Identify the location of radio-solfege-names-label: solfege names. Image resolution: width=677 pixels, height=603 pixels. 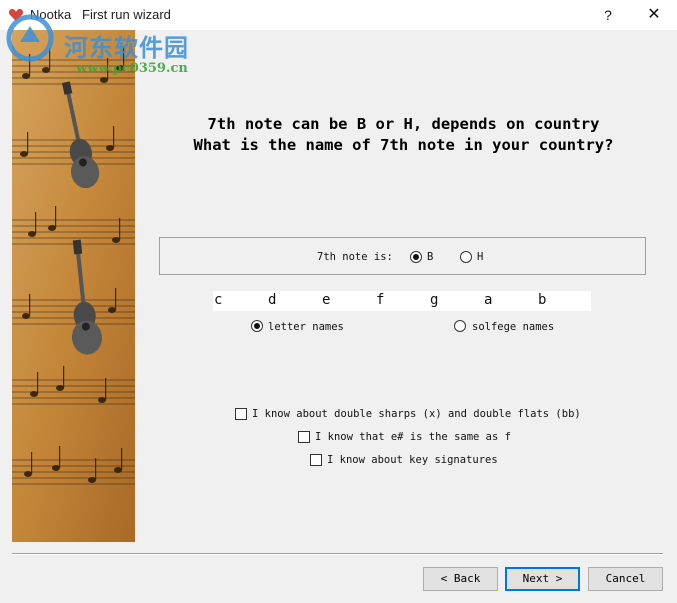
(513, 327).